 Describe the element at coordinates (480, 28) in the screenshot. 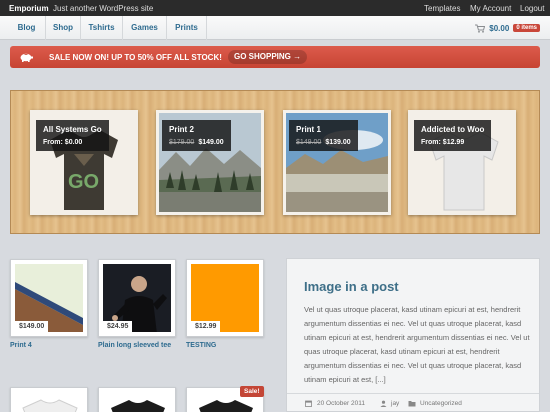

I see `cart-icon` at that location.